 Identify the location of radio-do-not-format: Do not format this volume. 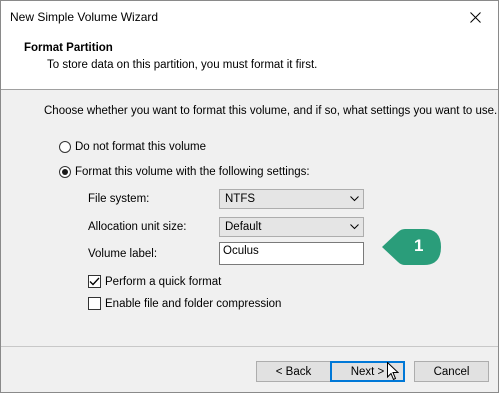
(132, 147).